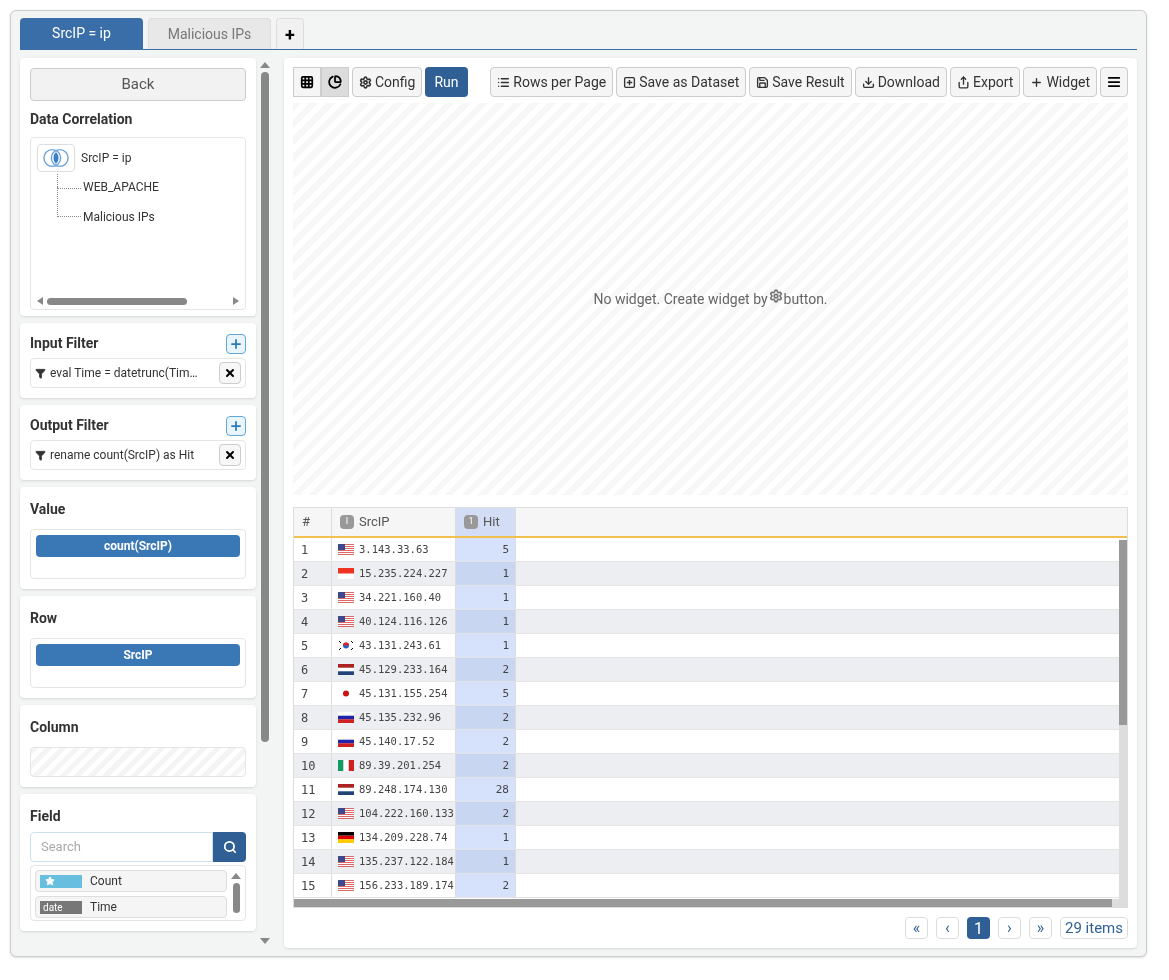 This screenshot has width=1169, height=980. What do you see at coordinates (138, 546) in the screenshot?
I see `field-chip: count(SrcIP)` at bounding box center [138, 546].